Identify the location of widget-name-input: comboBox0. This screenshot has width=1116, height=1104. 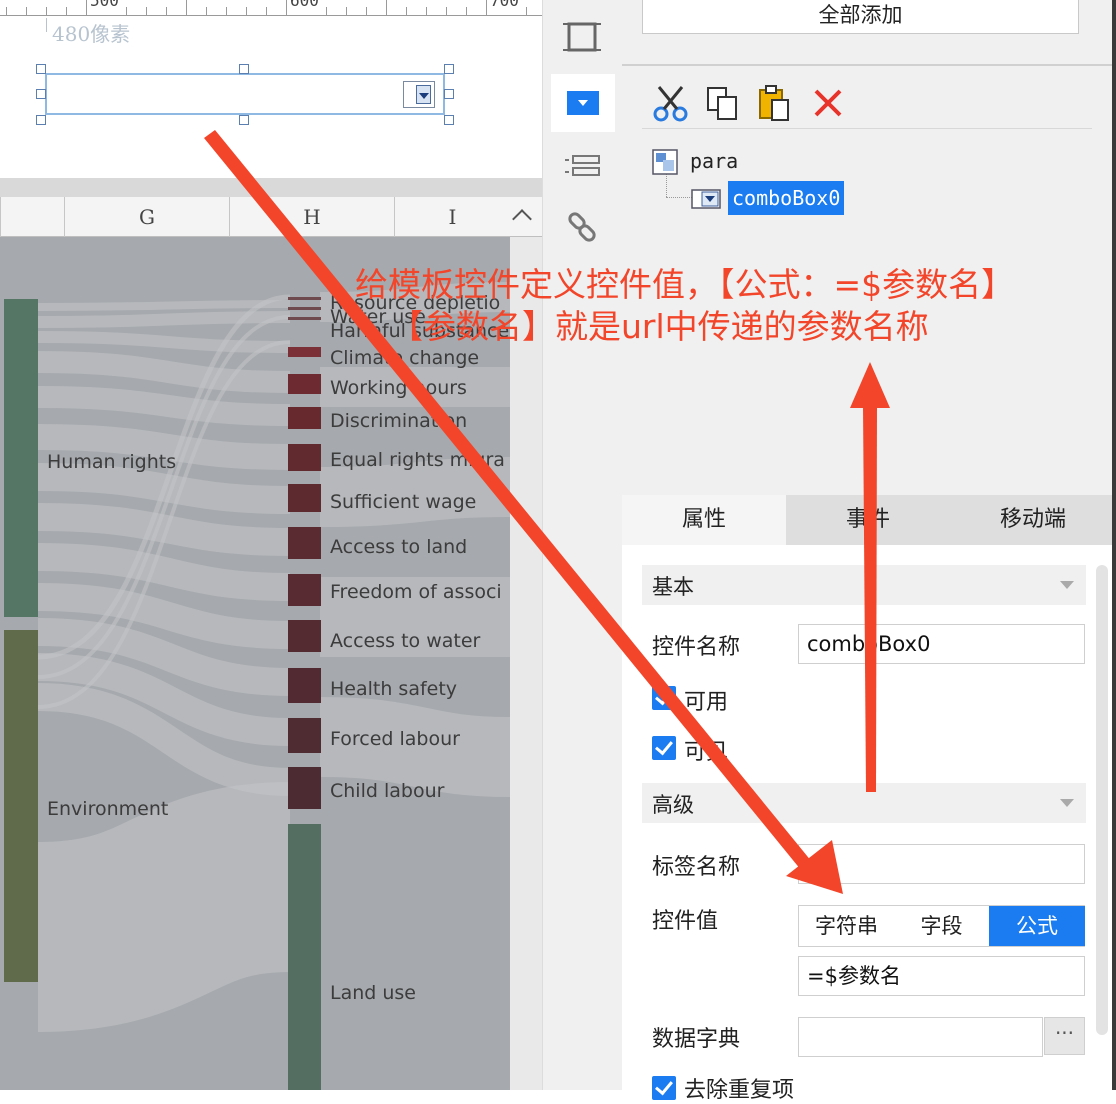
(941, 644).